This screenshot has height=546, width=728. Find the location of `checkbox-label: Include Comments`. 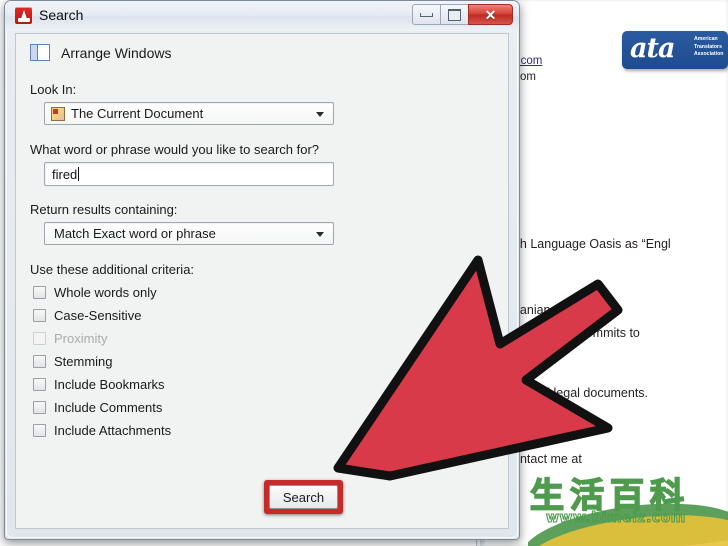

checkbox-label: Include Comments is located at coordinates (108, 407).